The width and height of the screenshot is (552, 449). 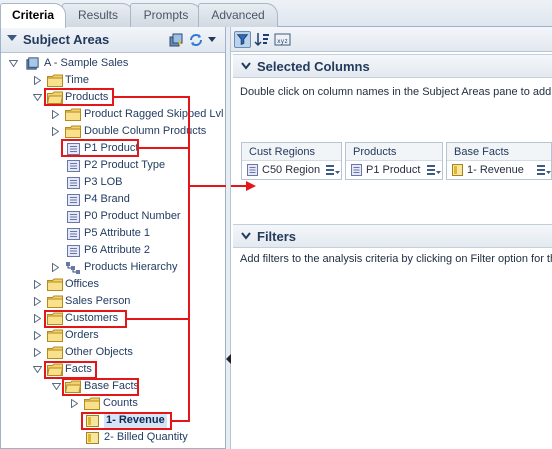 What do you see at coordinates (212, 40) in the screenshot?
I see `menu-dropdown-icon` at bounding box center [212, 40].